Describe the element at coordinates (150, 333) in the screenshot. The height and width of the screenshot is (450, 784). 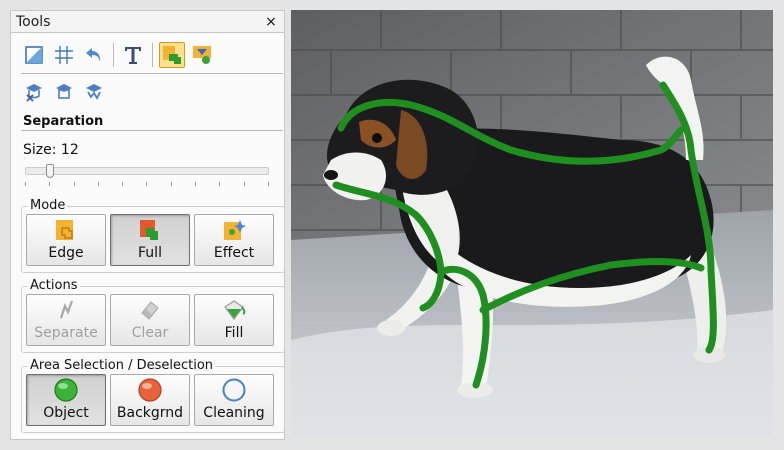
I see `clear-label: Clear` at that location.